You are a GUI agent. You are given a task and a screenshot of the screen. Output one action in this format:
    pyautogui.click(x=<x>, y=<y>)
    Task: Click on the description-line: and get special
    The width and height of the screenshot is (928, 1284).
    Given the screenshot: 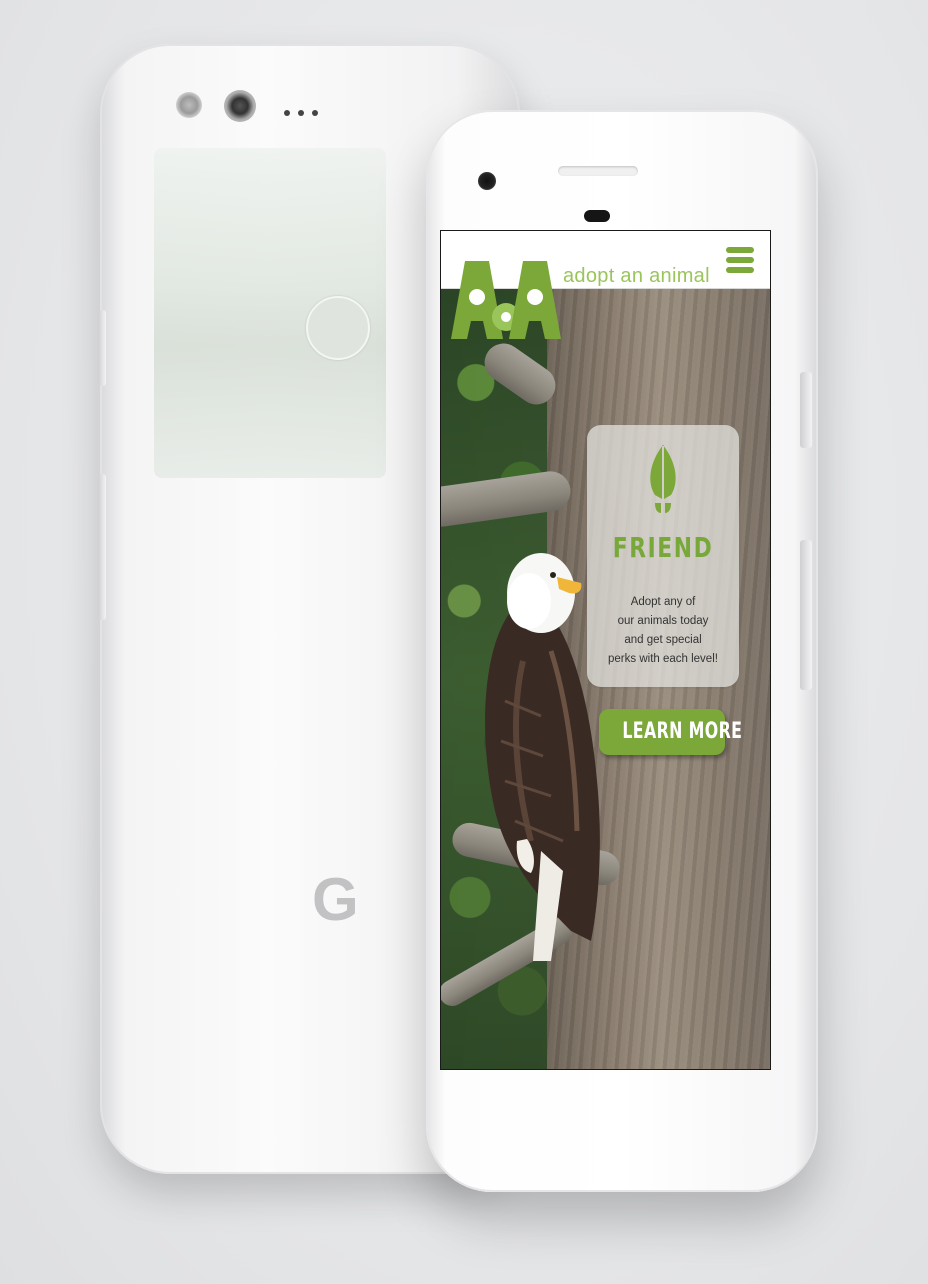 What is the action you would take?
    pyautogui.click(x=663, y=640)
    